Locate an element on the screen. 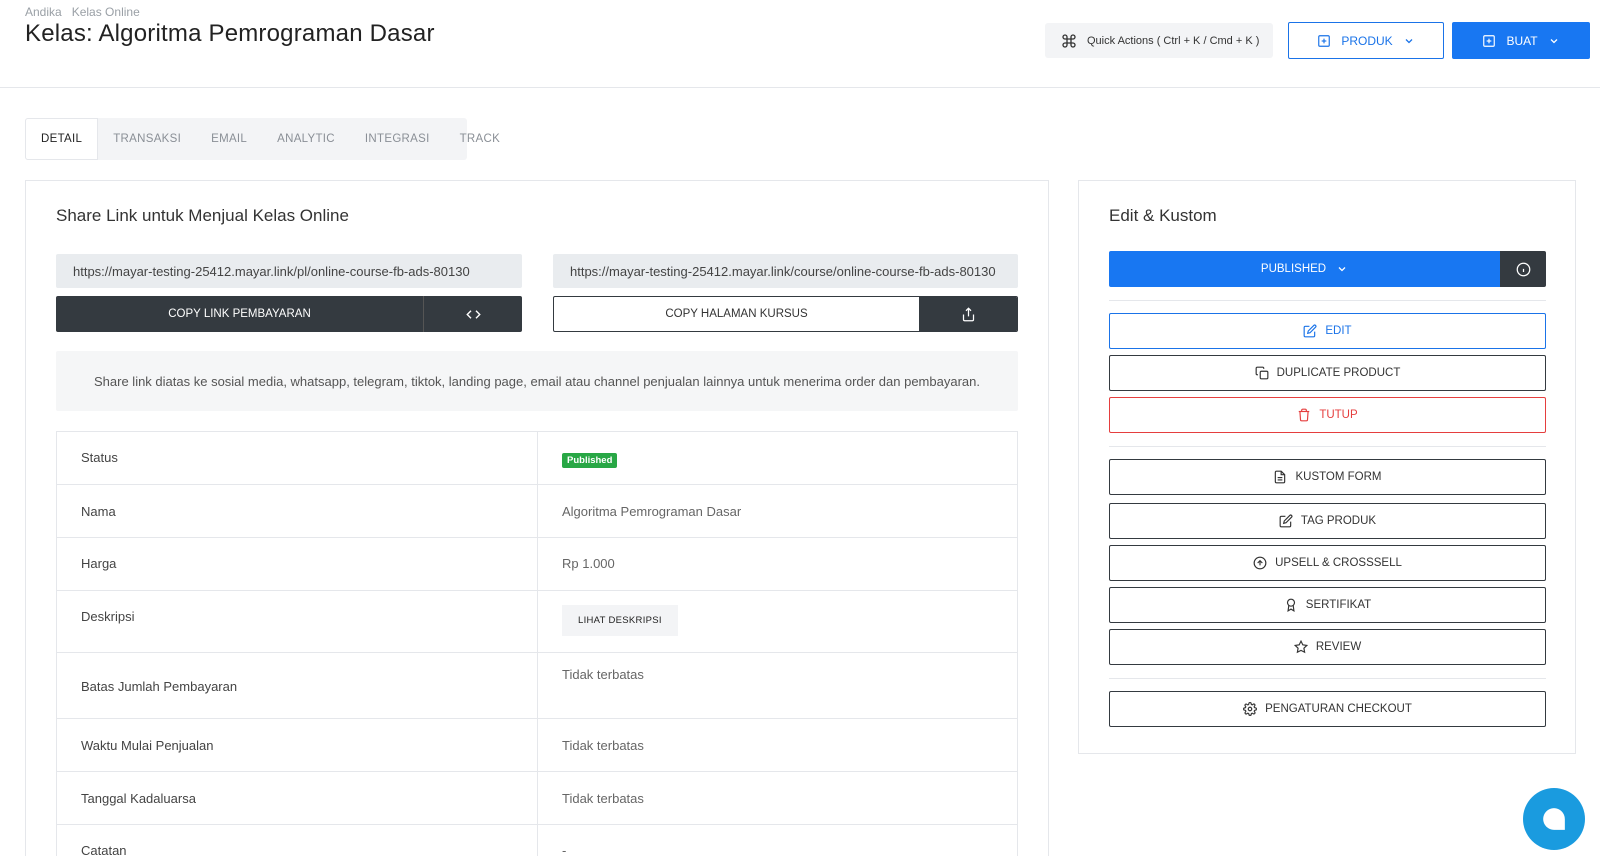  tab-detail: DETAIL is located at coordinates (62, 139).